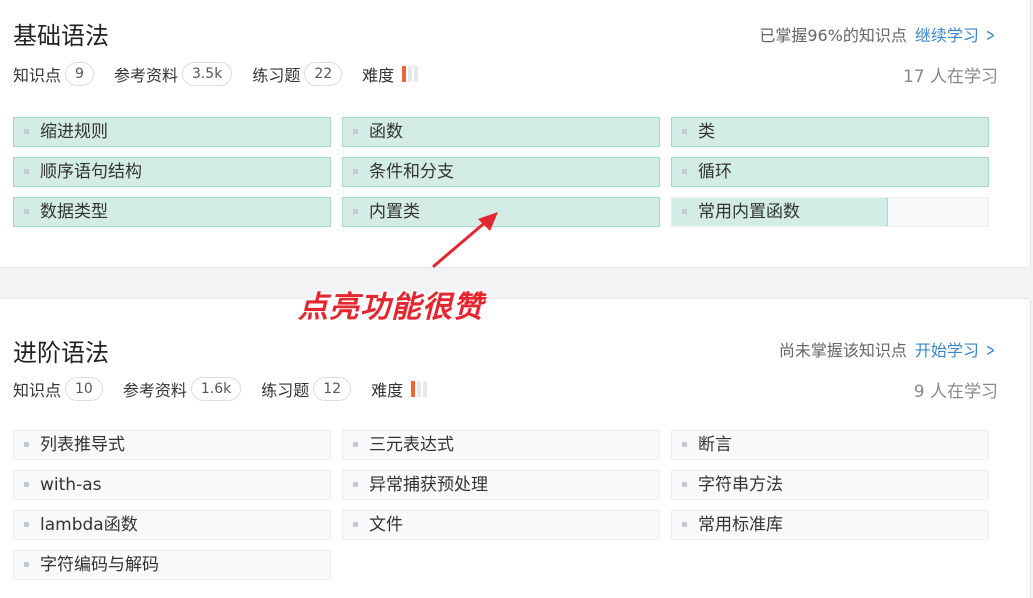 This screenshot has width=1033, height=598. I want to click on progress-fill, so click(830, 132).